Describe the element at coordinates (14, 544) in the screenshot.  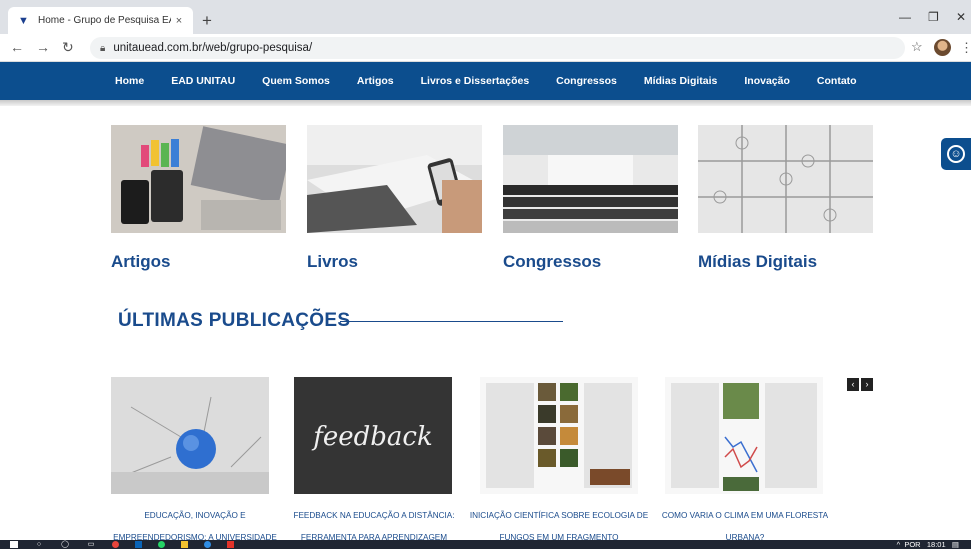
I see `windows-start-icon` at that location.